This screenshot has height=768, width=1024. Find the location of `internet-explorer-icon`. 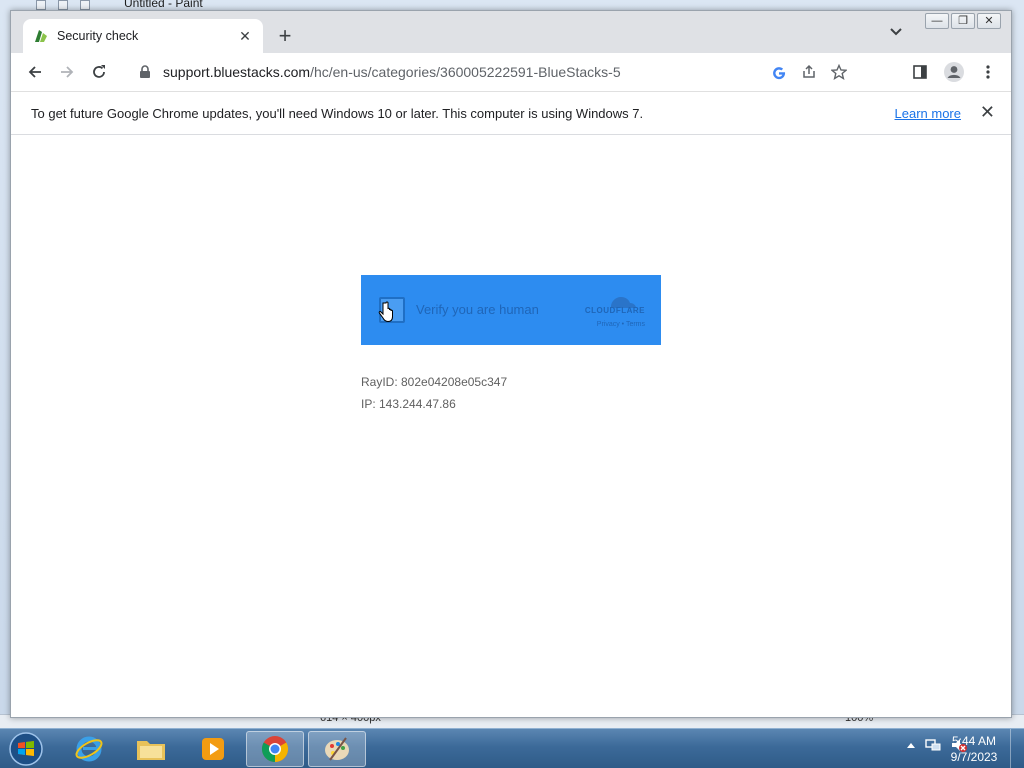

internet-explorer-icon is located at coordinates (89, 749).